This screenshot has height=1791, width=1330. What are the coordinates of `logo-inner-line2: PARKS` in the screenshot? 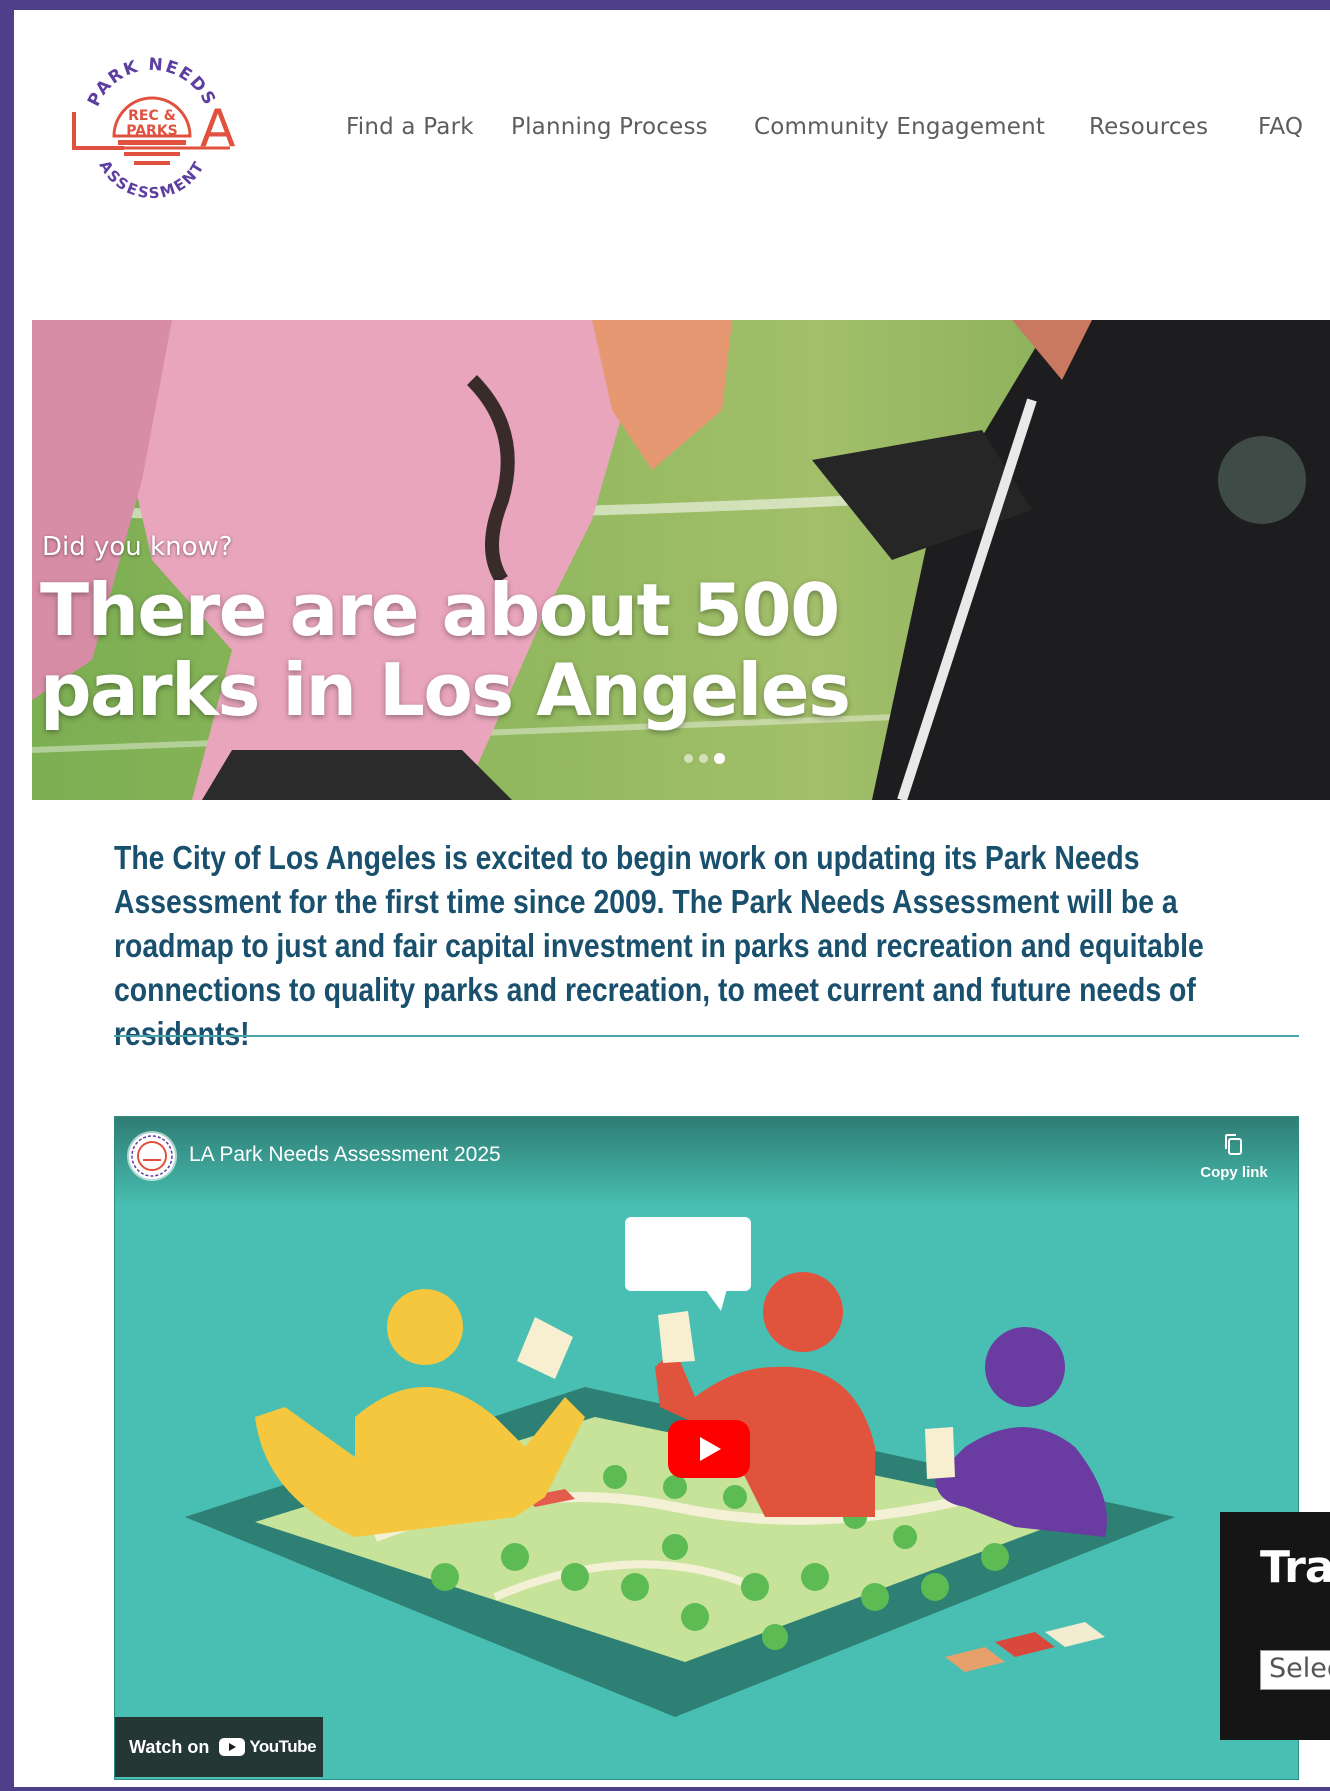 It's located at (152, 131).